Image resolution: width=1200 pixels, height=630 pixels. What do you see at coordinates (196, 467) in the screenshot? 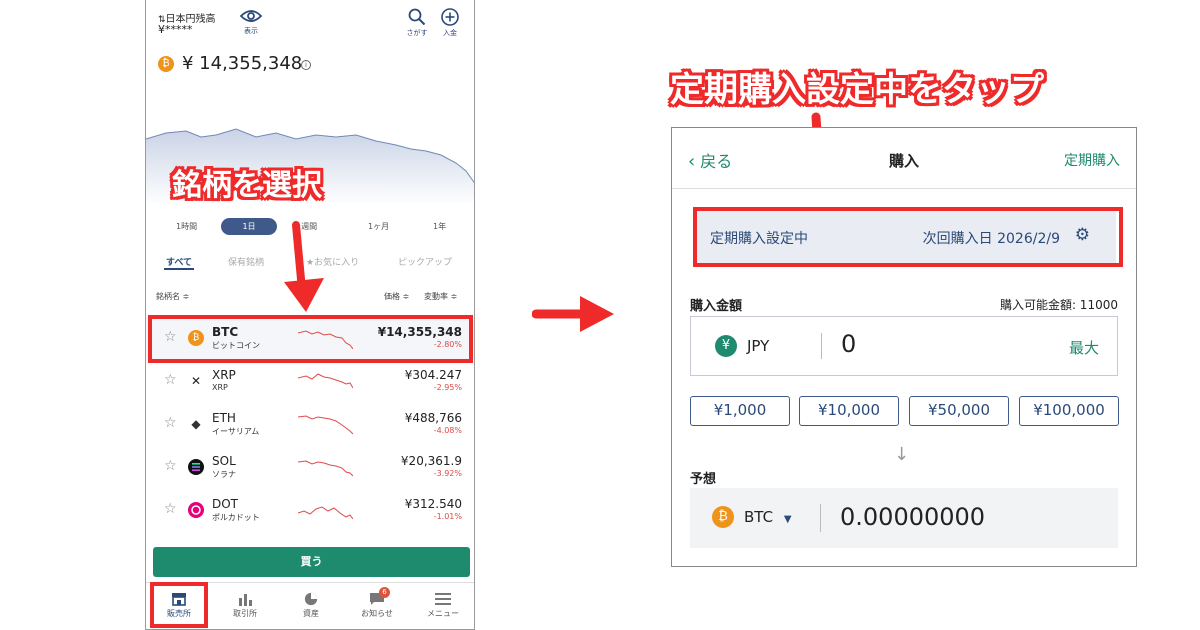
I see `solana-icon` at bounding box center [196, 467].